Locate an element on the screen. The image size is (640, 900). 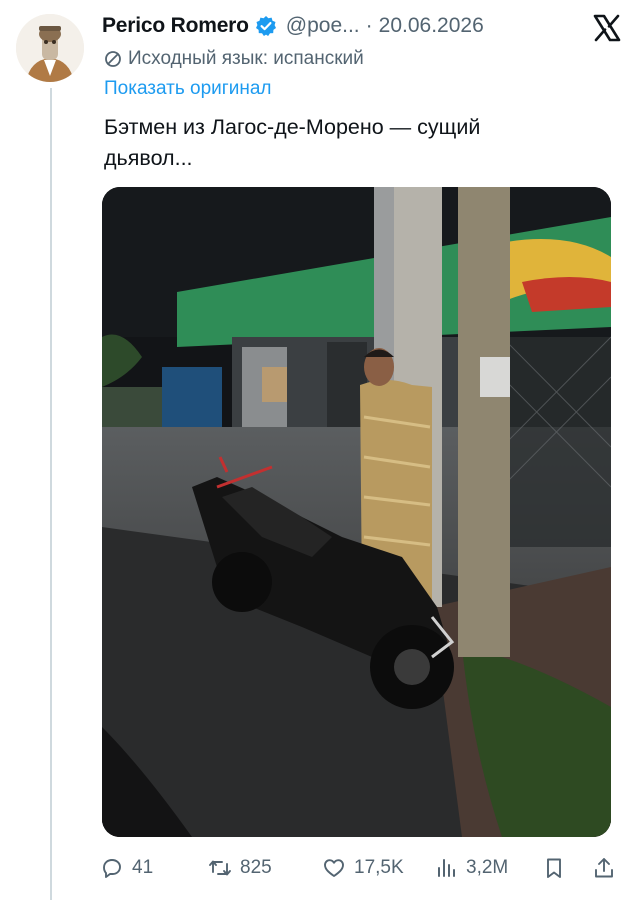
author-name: Perico Romero is located at coordinates (175, 26).